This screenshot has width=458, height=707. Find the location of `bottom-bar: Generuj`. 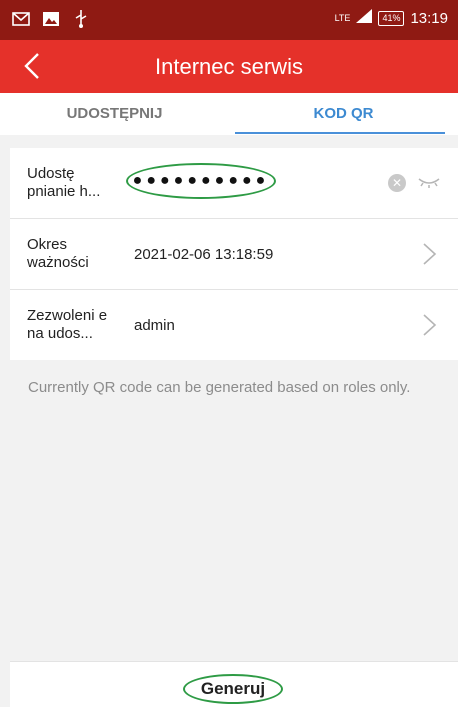

bottom-bar: Generuj is located at coordinates (234, 684).